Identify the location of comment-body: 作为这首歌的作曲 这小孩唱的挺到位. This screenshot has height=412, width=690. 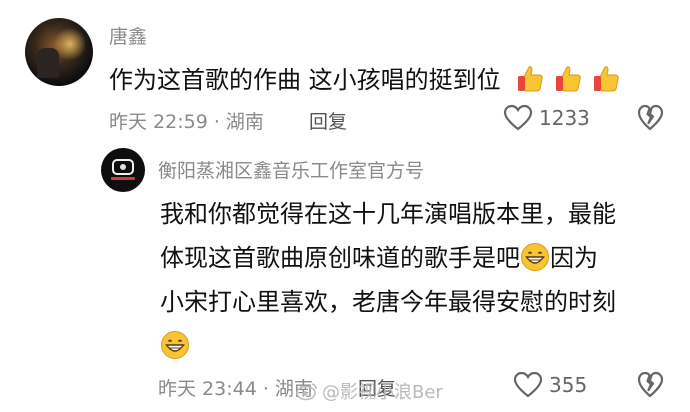
(365, 77).